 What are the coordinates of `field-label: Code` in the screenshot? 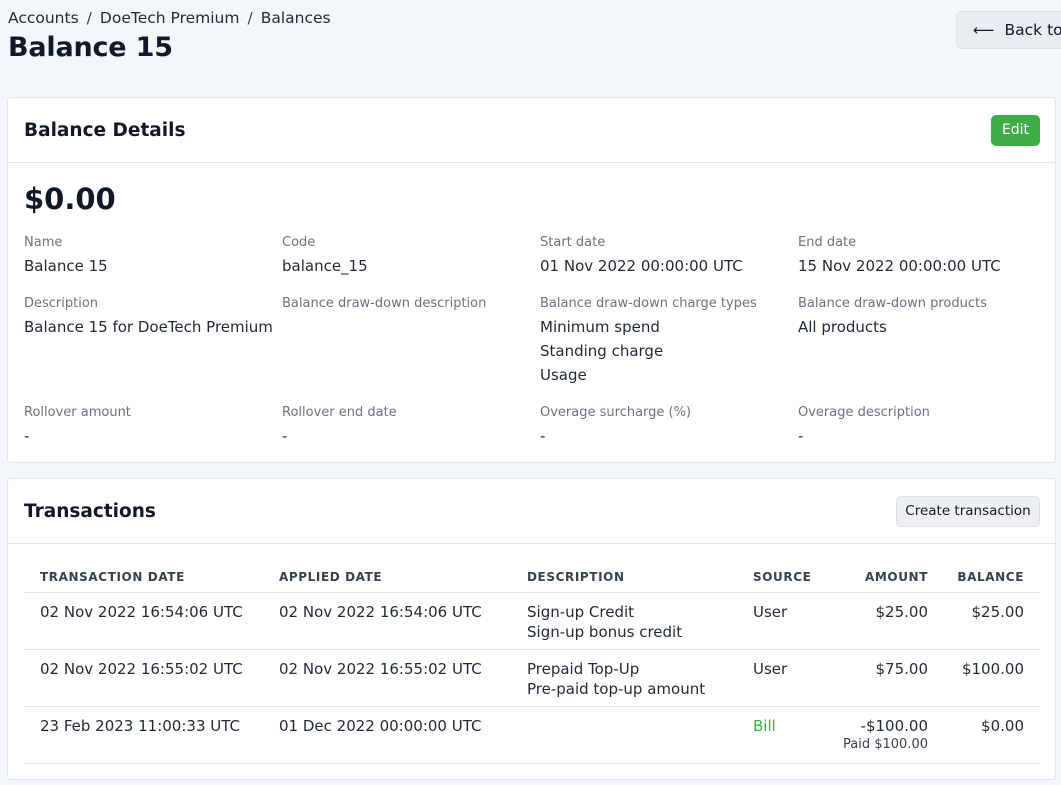 It's located at (299, 242).